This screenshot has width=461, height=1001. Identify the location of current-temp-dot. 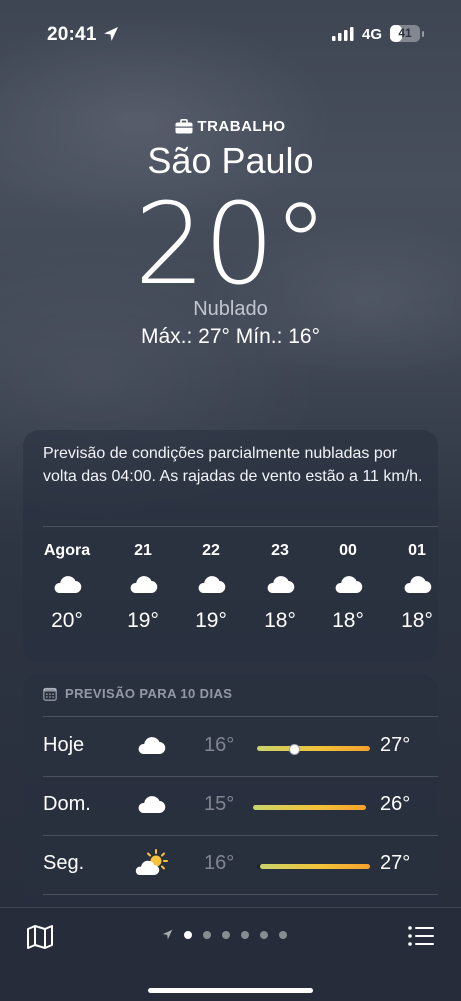
(295, 749).